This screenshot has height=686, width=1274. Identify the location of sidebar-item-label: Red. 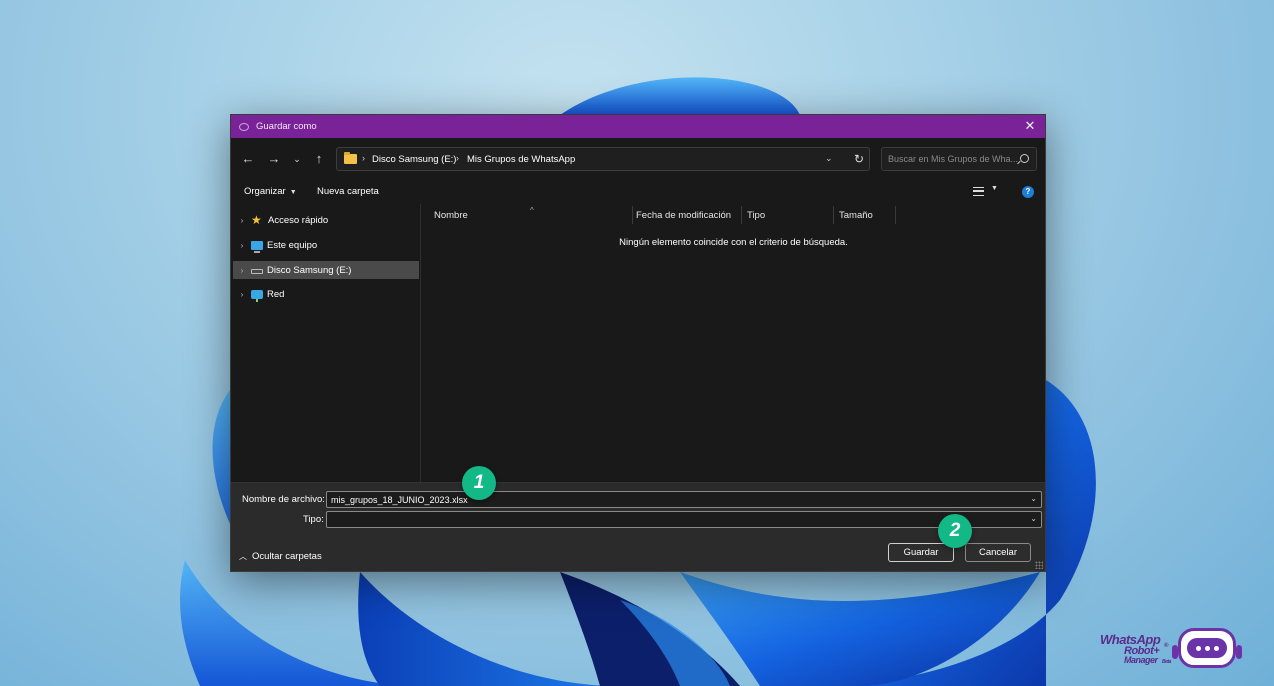
(276, 294).